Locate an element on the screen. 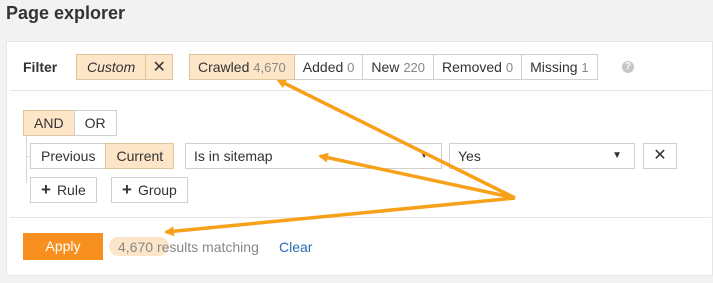 The height and width of the screenshot is (283, 713). remove-rule-button: ✕ is located at coordinates (660, 156).